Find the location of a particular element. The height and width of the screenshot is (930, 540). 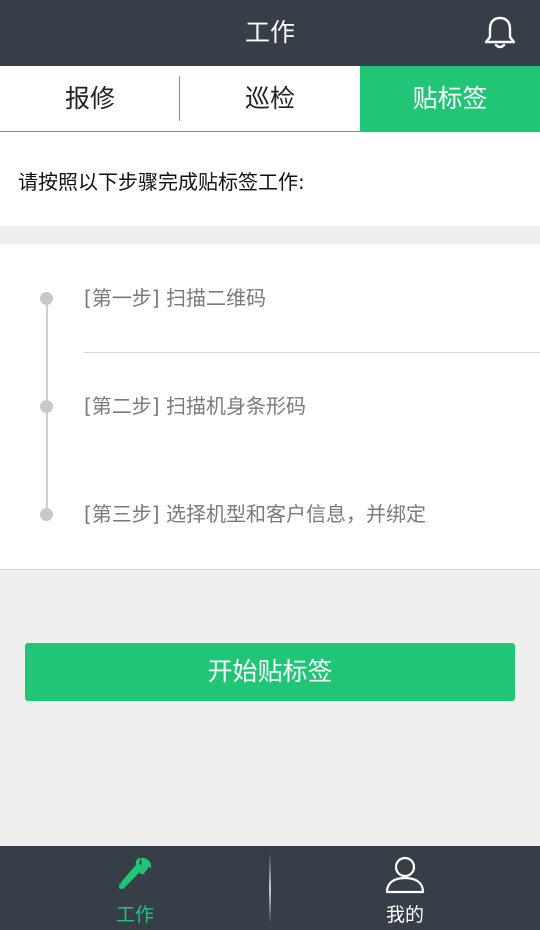

tab-inspection: 巡检 is located at coordinates (270, 98).